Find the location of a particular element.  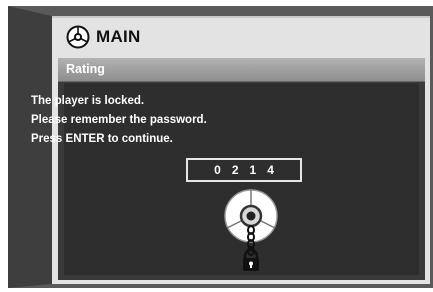

panel-title: Rating is located at coordinates (85, 69).